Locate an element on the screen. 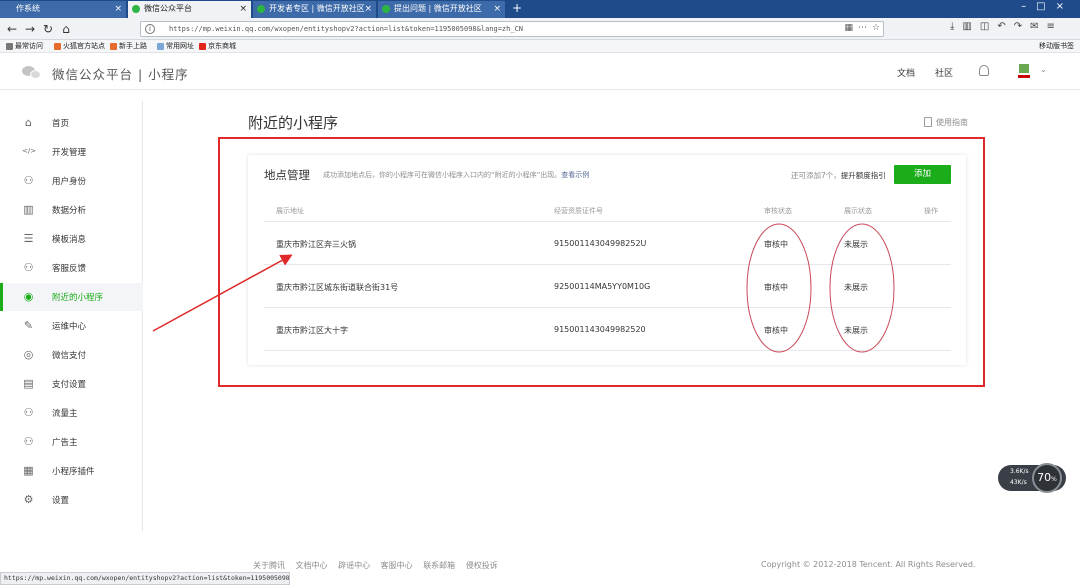  footer-link: 文档中心 is located at coordinates (312, 565).